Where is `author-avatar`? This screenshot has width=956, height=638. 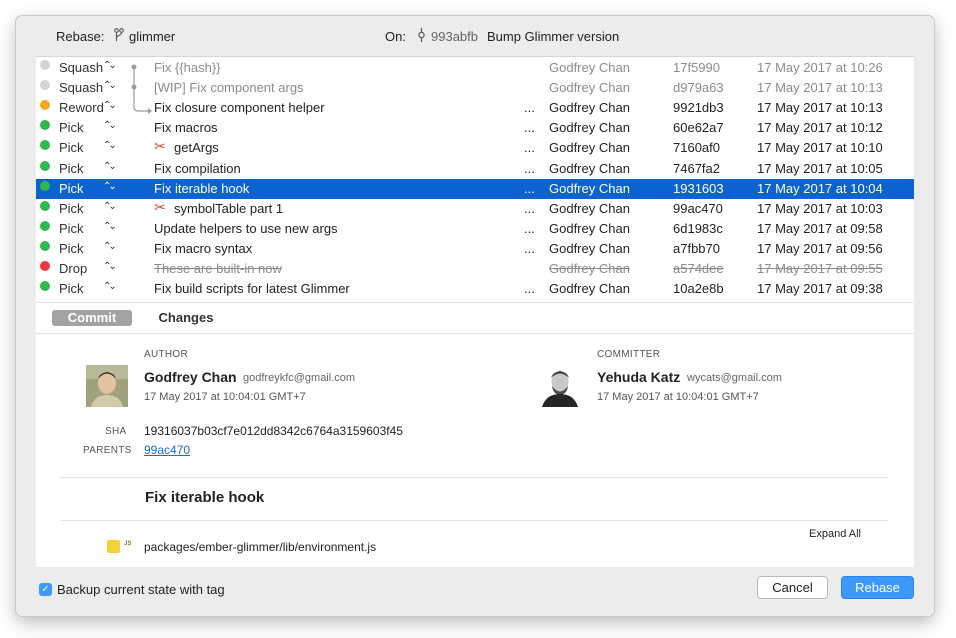
author-avatar is located at coordinates (107, 386).